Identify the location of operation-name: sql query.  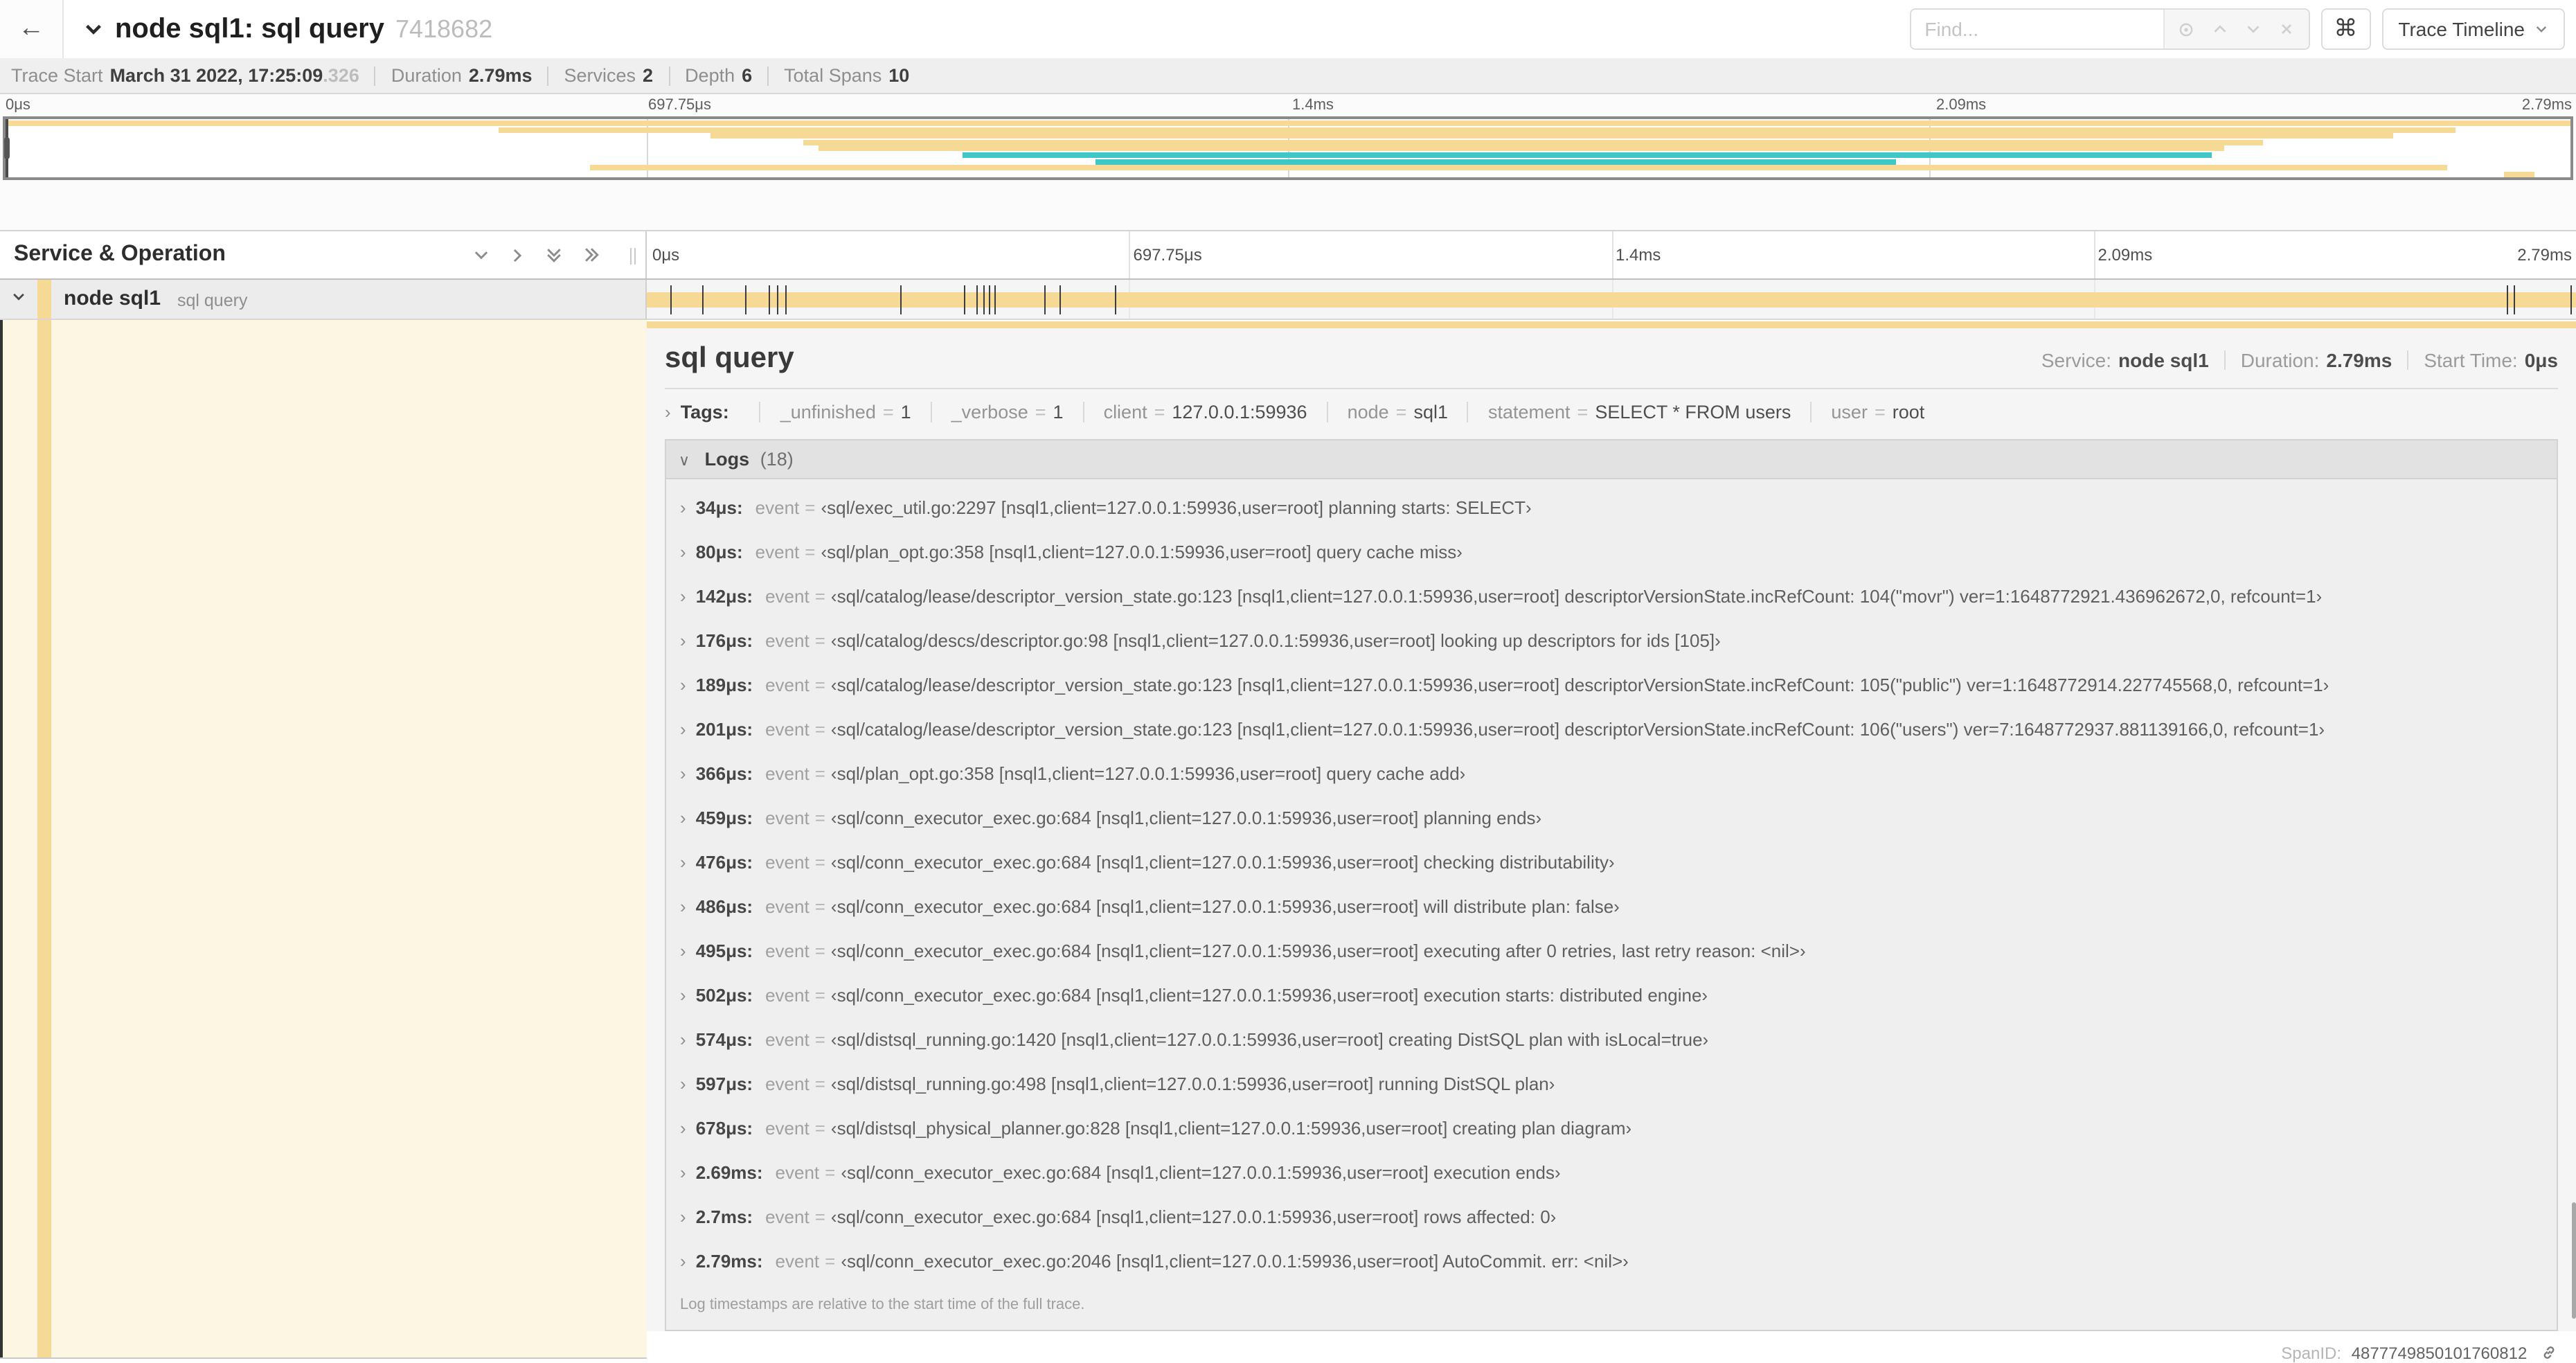
(212, 300).